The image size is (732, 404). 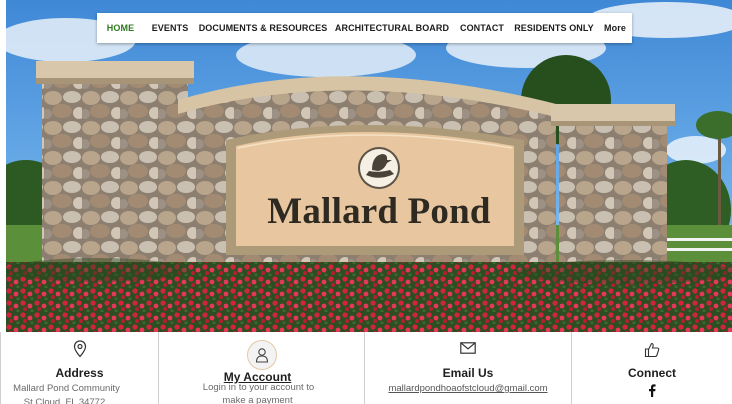 What do you see at coordinates (615, 28) in the screenshot?
I see `nav-item-more: More` at bounding box center [615, 28].